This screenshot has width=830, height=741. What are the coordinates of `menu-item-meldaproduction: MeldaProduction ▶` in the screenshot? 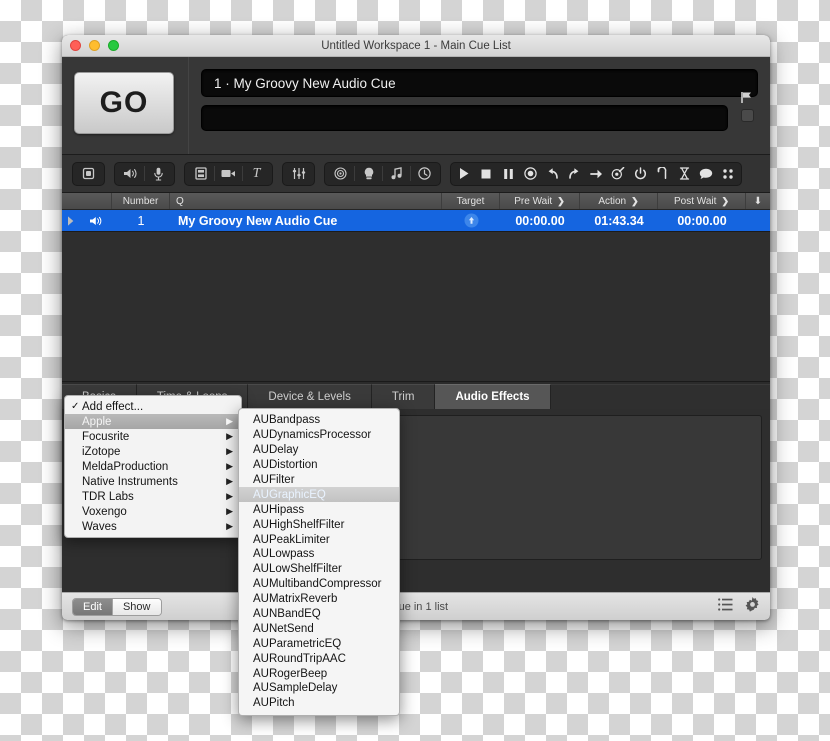 It's located at (153, 466).